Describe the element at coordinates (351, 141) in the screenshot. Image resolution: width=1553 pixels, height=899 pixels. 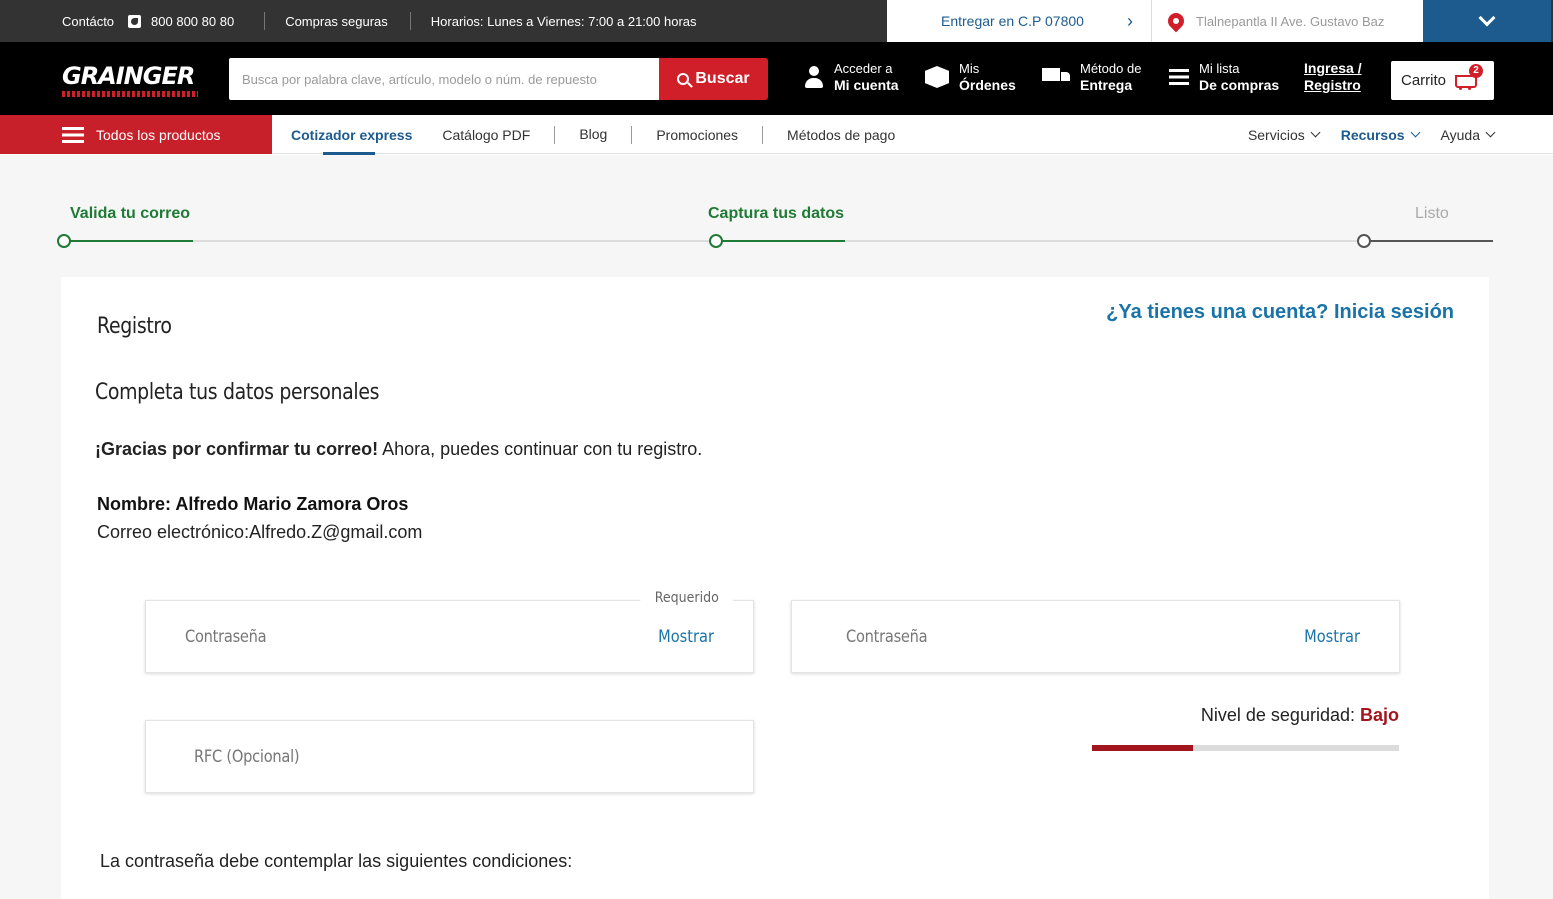
I see `nav-link-cotizador: Cotizador express` at that location.